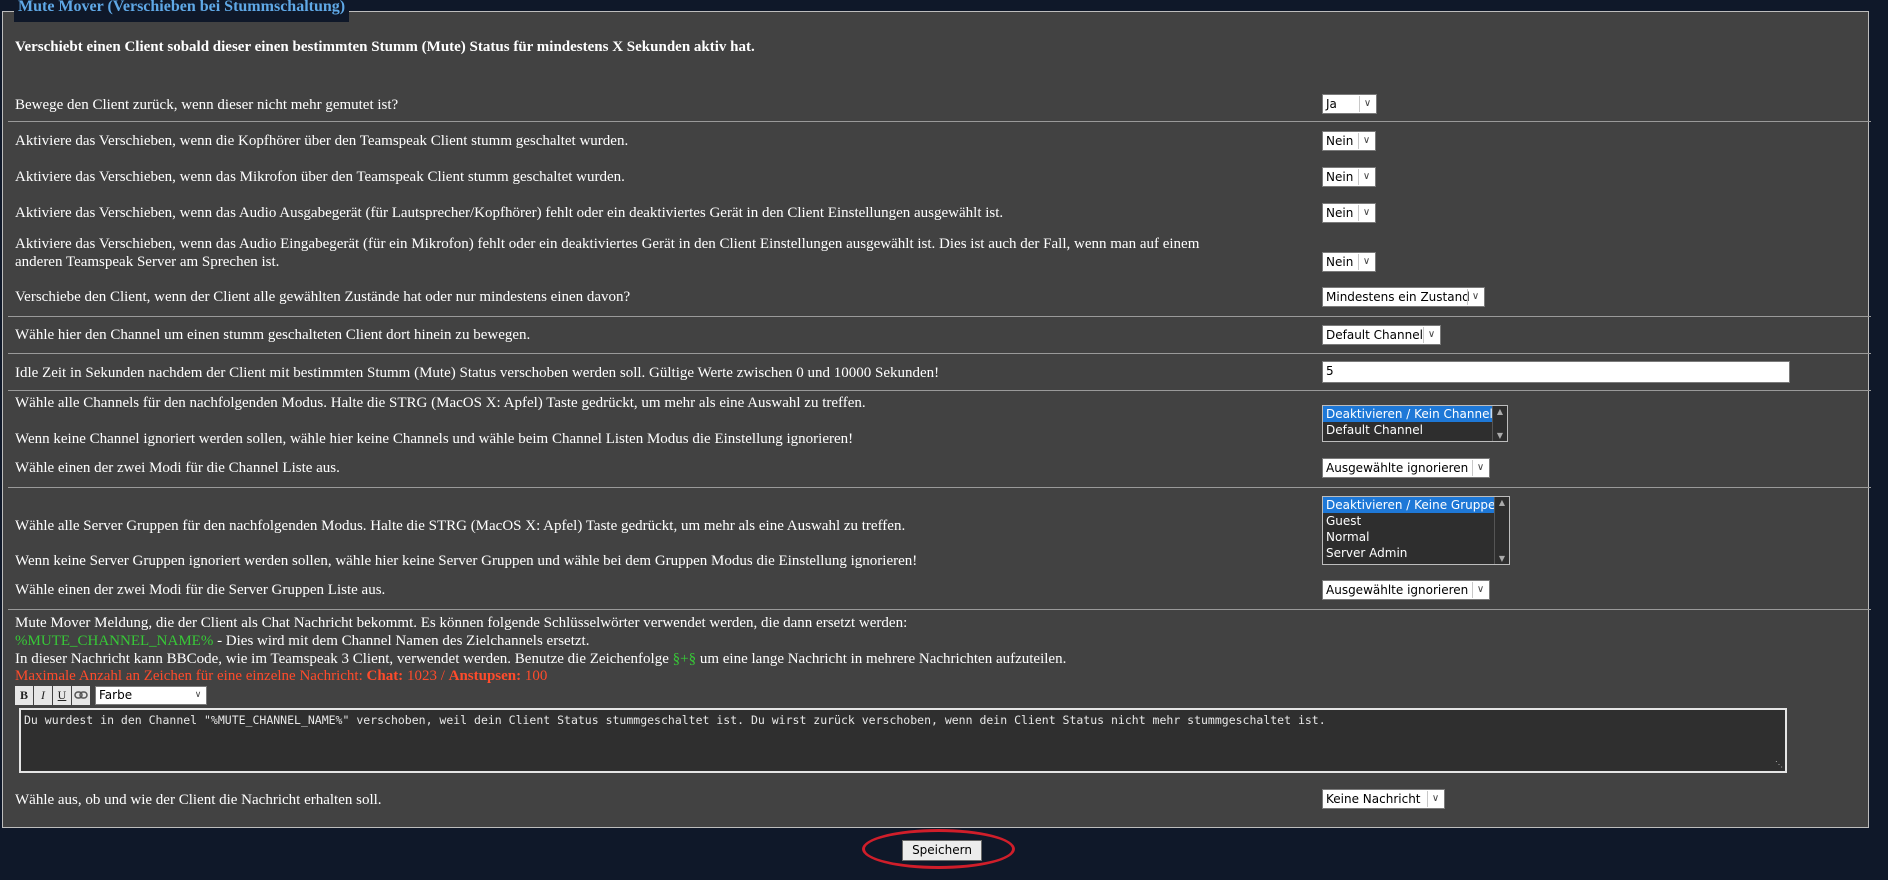 Image resolution: width=1888 pixels, height=880 pixels. I want to click on headphones-value: Nein, so click(1340, 141).